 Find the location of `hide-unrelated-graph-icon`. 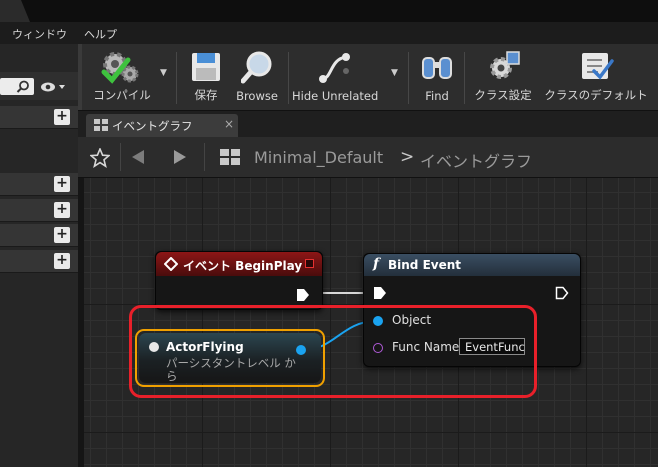

hide-unrelated-graph-icon is located at coordinates (334, 68).